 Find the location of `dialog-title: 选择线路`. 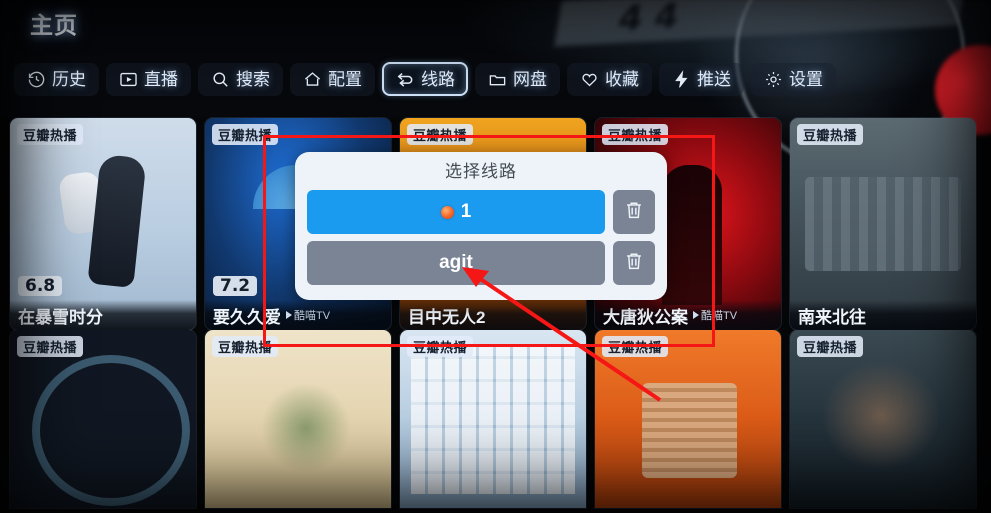

dialog-title: 选择线路 is located at coordinates (481, 171).